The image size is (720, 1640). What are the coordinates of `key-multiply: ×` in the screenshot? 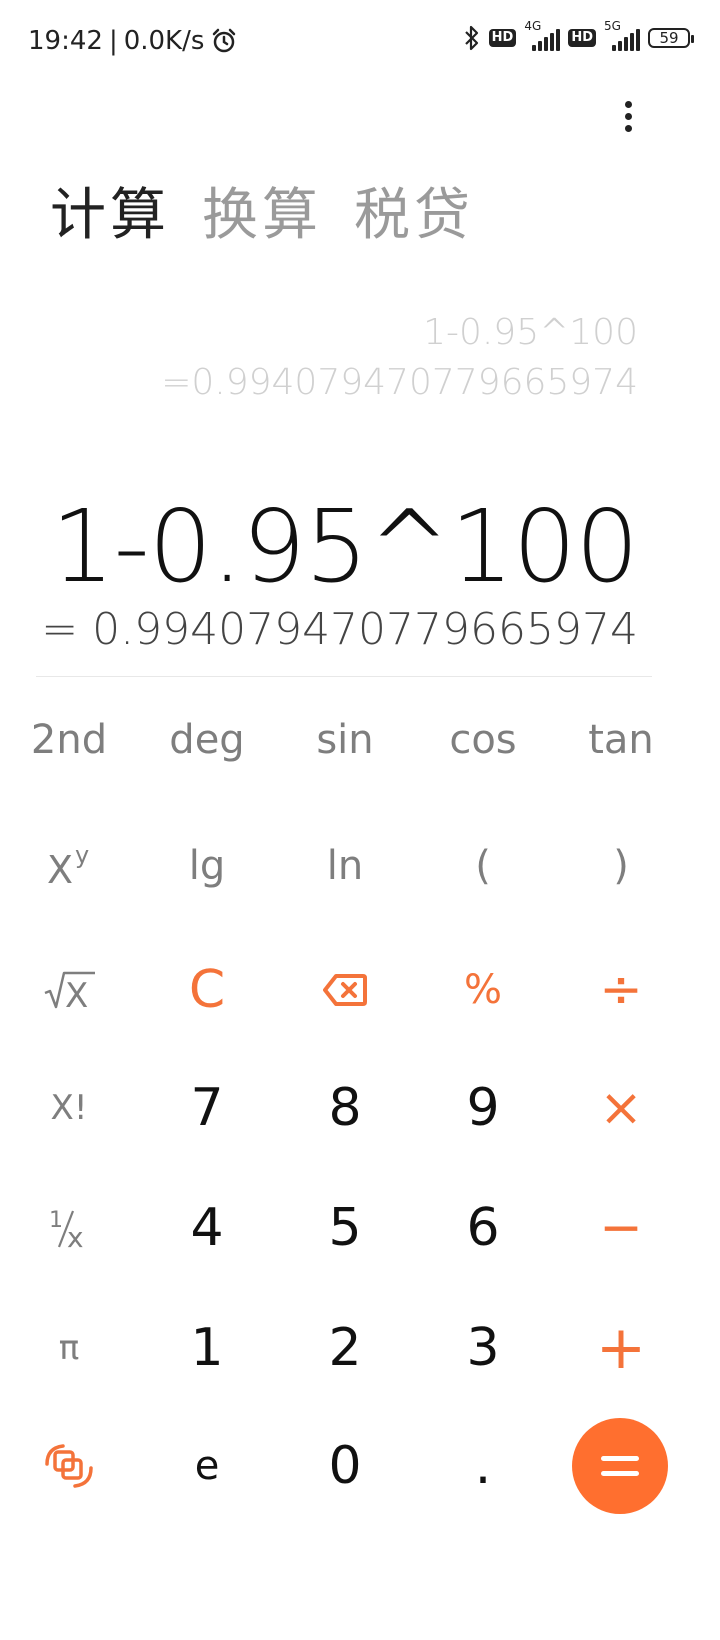 It's located at (621, 1108).